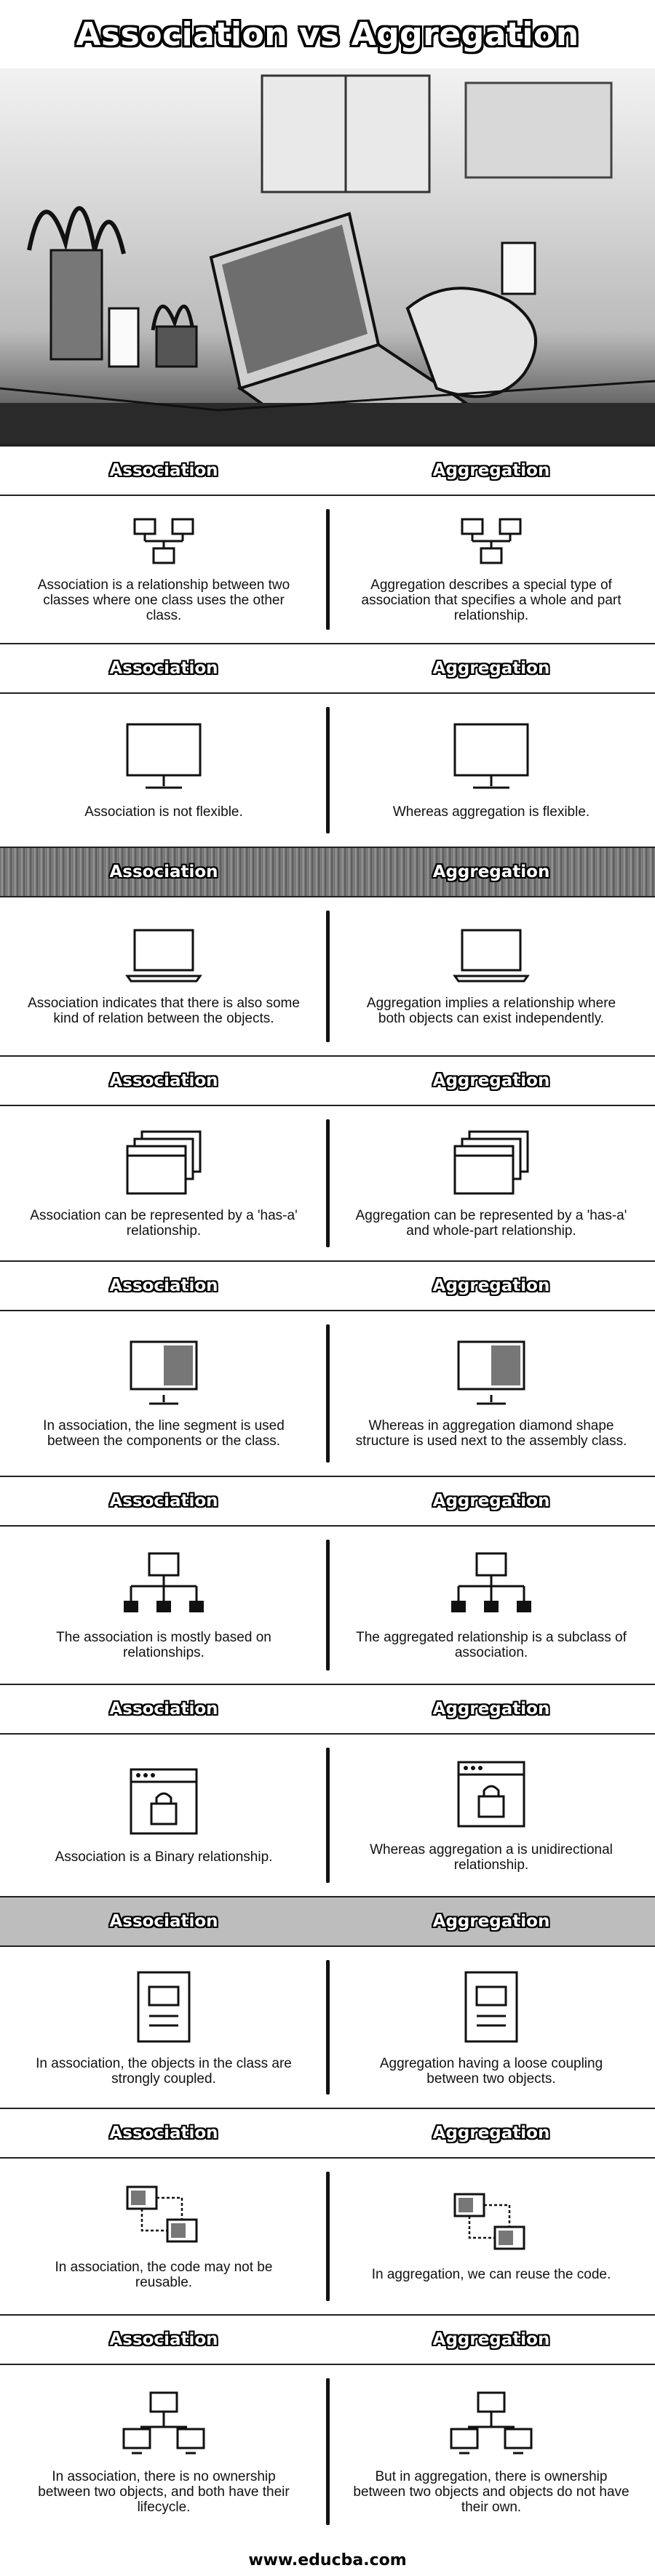 The image size is (655, 2576). Describe the element at coordinates (491, 1374) in the screenshot. I see `split-monitor-icon` at that location.